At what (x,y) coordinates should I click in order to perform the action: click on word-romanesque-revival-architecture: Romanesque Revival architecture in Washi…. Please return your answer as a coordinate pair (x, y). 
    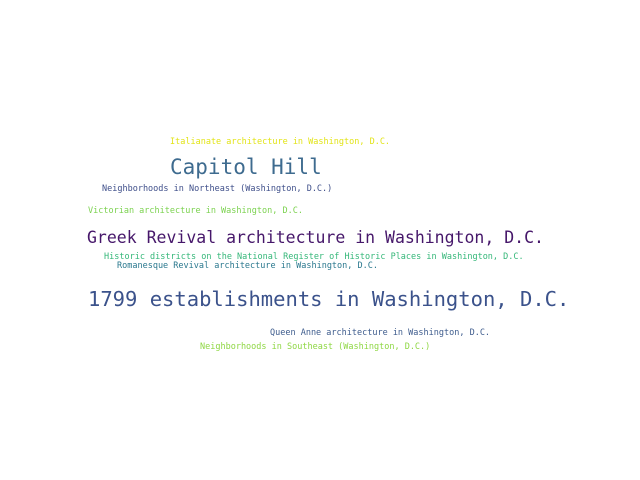
    Looking at the image, I should click on (247, 266).